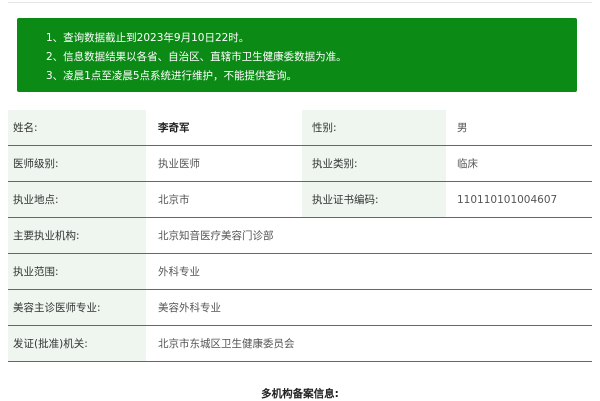  What do you see at coordinates (300, 394) in the screenshot?
I see `multi-org-title: 多机构备案信息:` at bounding box center [300, 394].